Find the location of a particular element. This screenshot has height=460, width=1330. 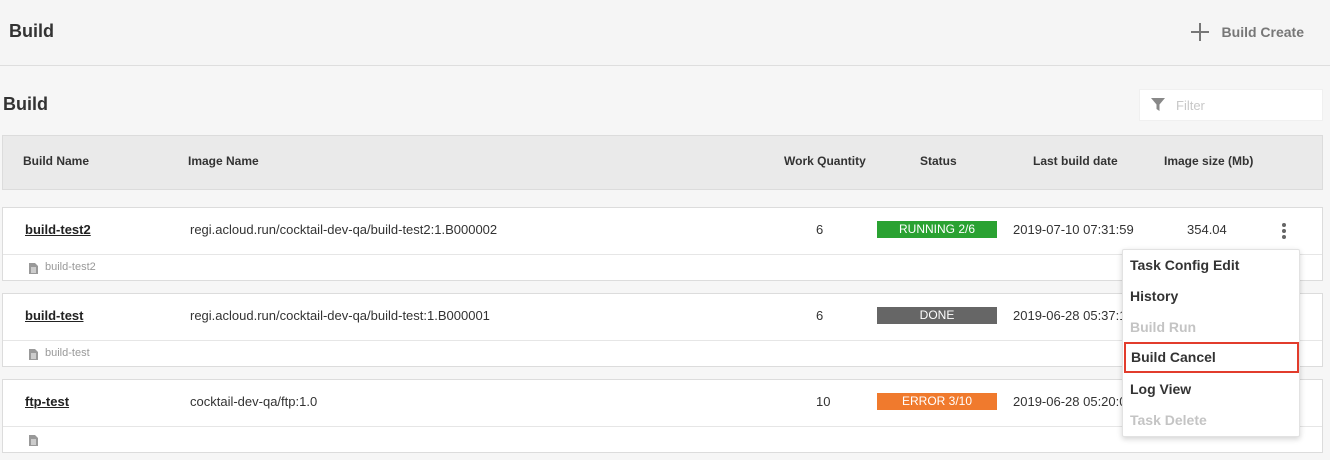

last-build-date: 2019-06-28 05:37:1 is located at coordinates (1070, 315).